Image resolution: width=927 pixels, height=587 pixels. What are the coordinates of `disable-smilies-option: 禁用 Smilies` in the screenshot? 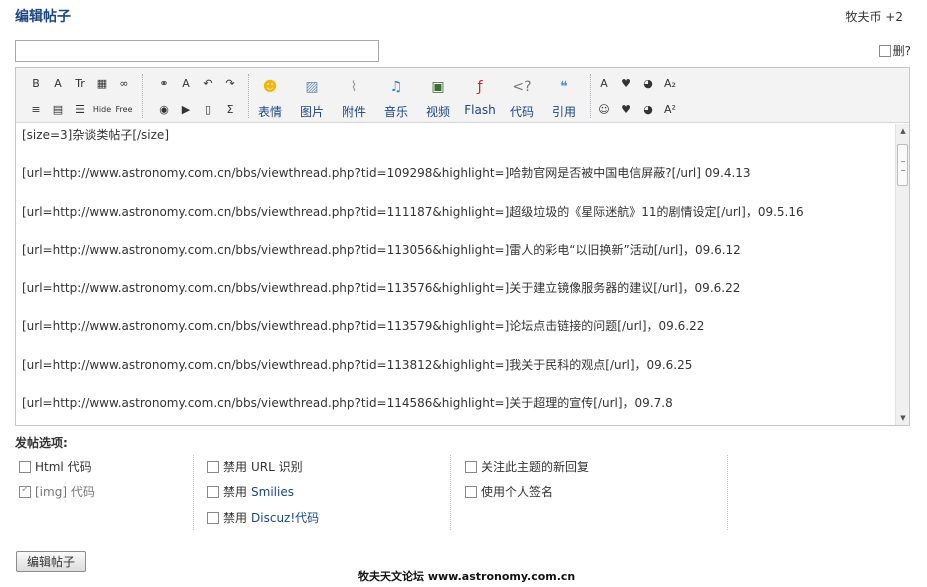 It's located at (250, 491).